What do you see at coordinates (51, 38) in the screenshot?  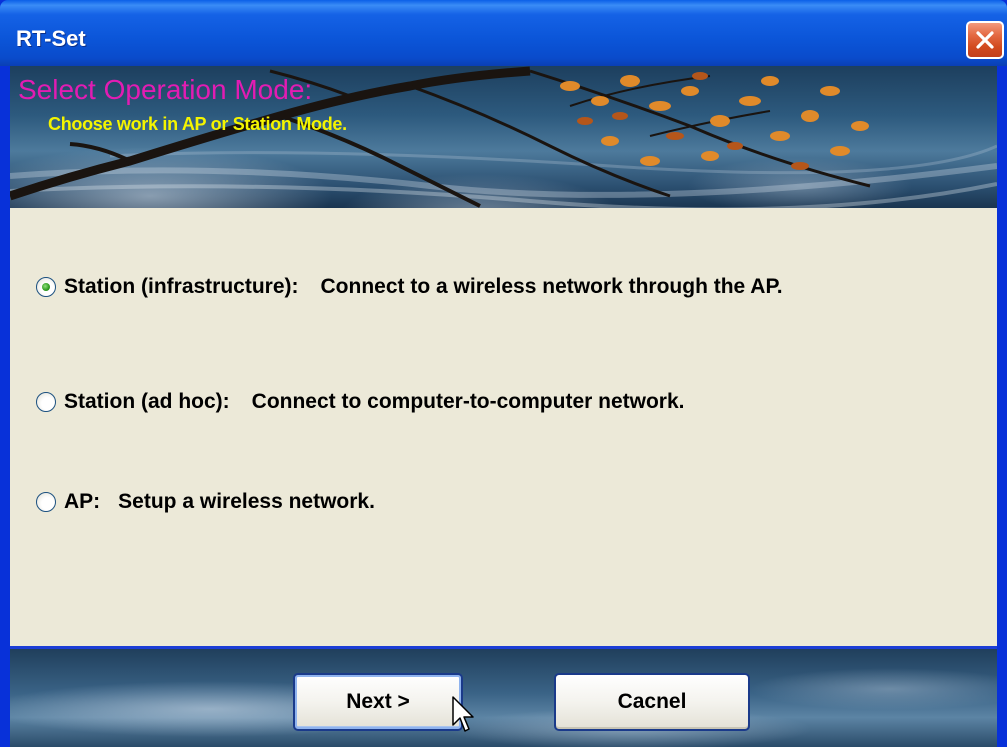 I see `window-title: RT-Set` at bounding box center [51, 38].